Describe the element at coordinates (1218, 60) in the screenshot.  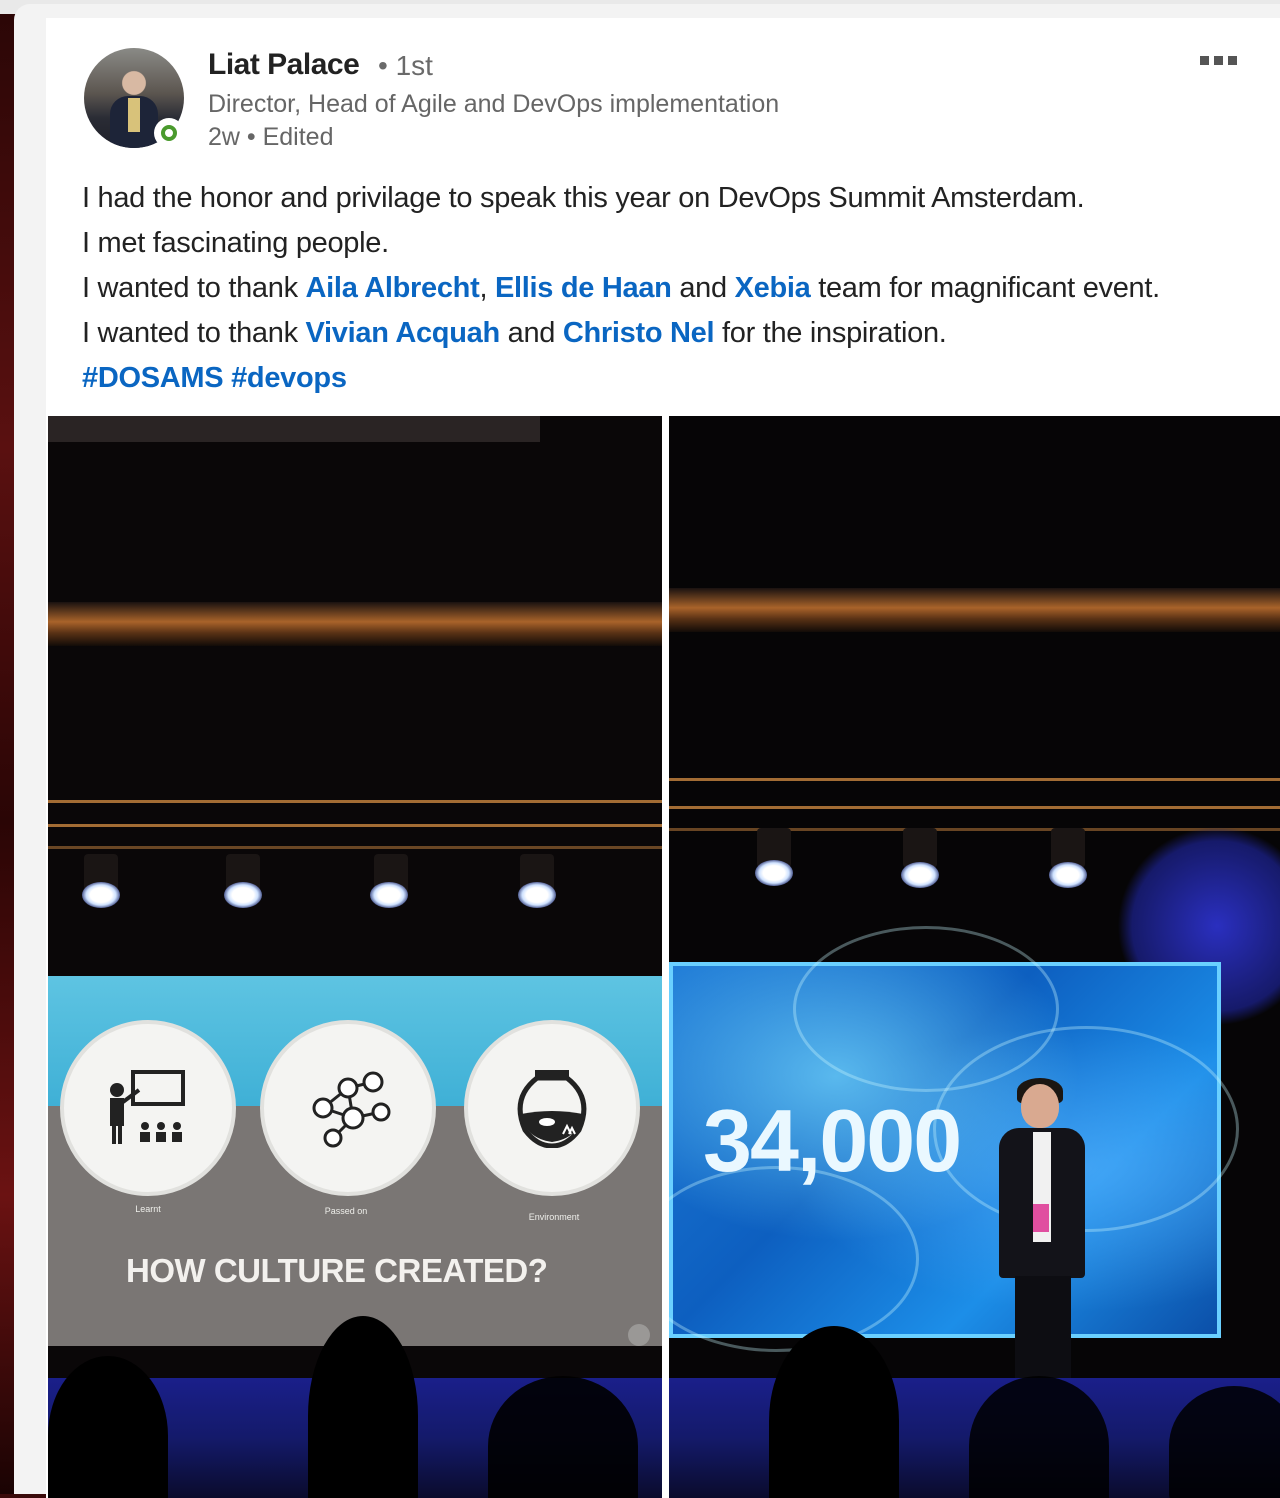
I see `more-options-icon` at that location.